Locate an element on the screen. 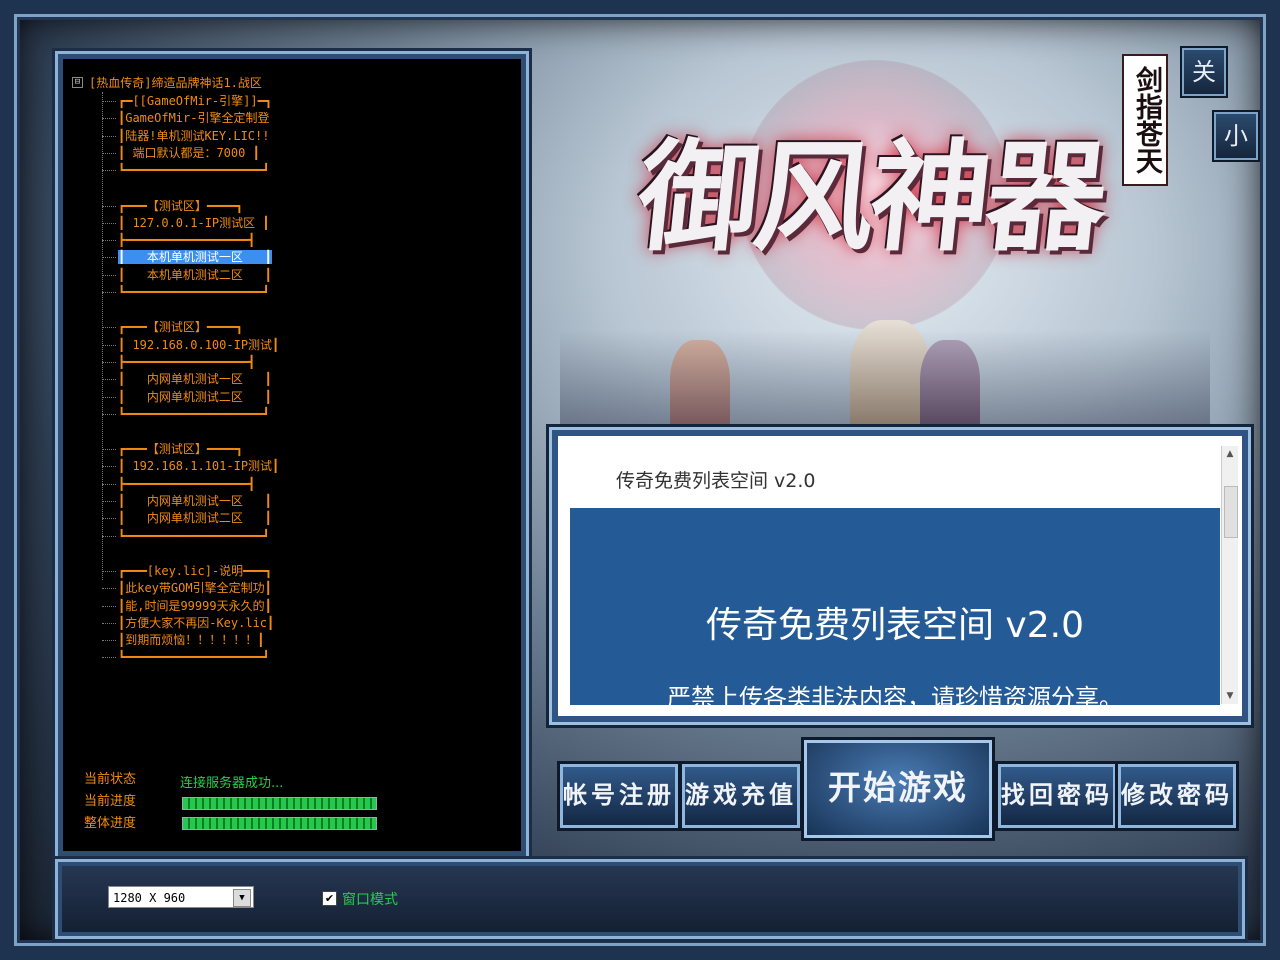  tree-root-label: [热血传奇]缔造品牌神话1.战区 is located at coordinates (175, 83).